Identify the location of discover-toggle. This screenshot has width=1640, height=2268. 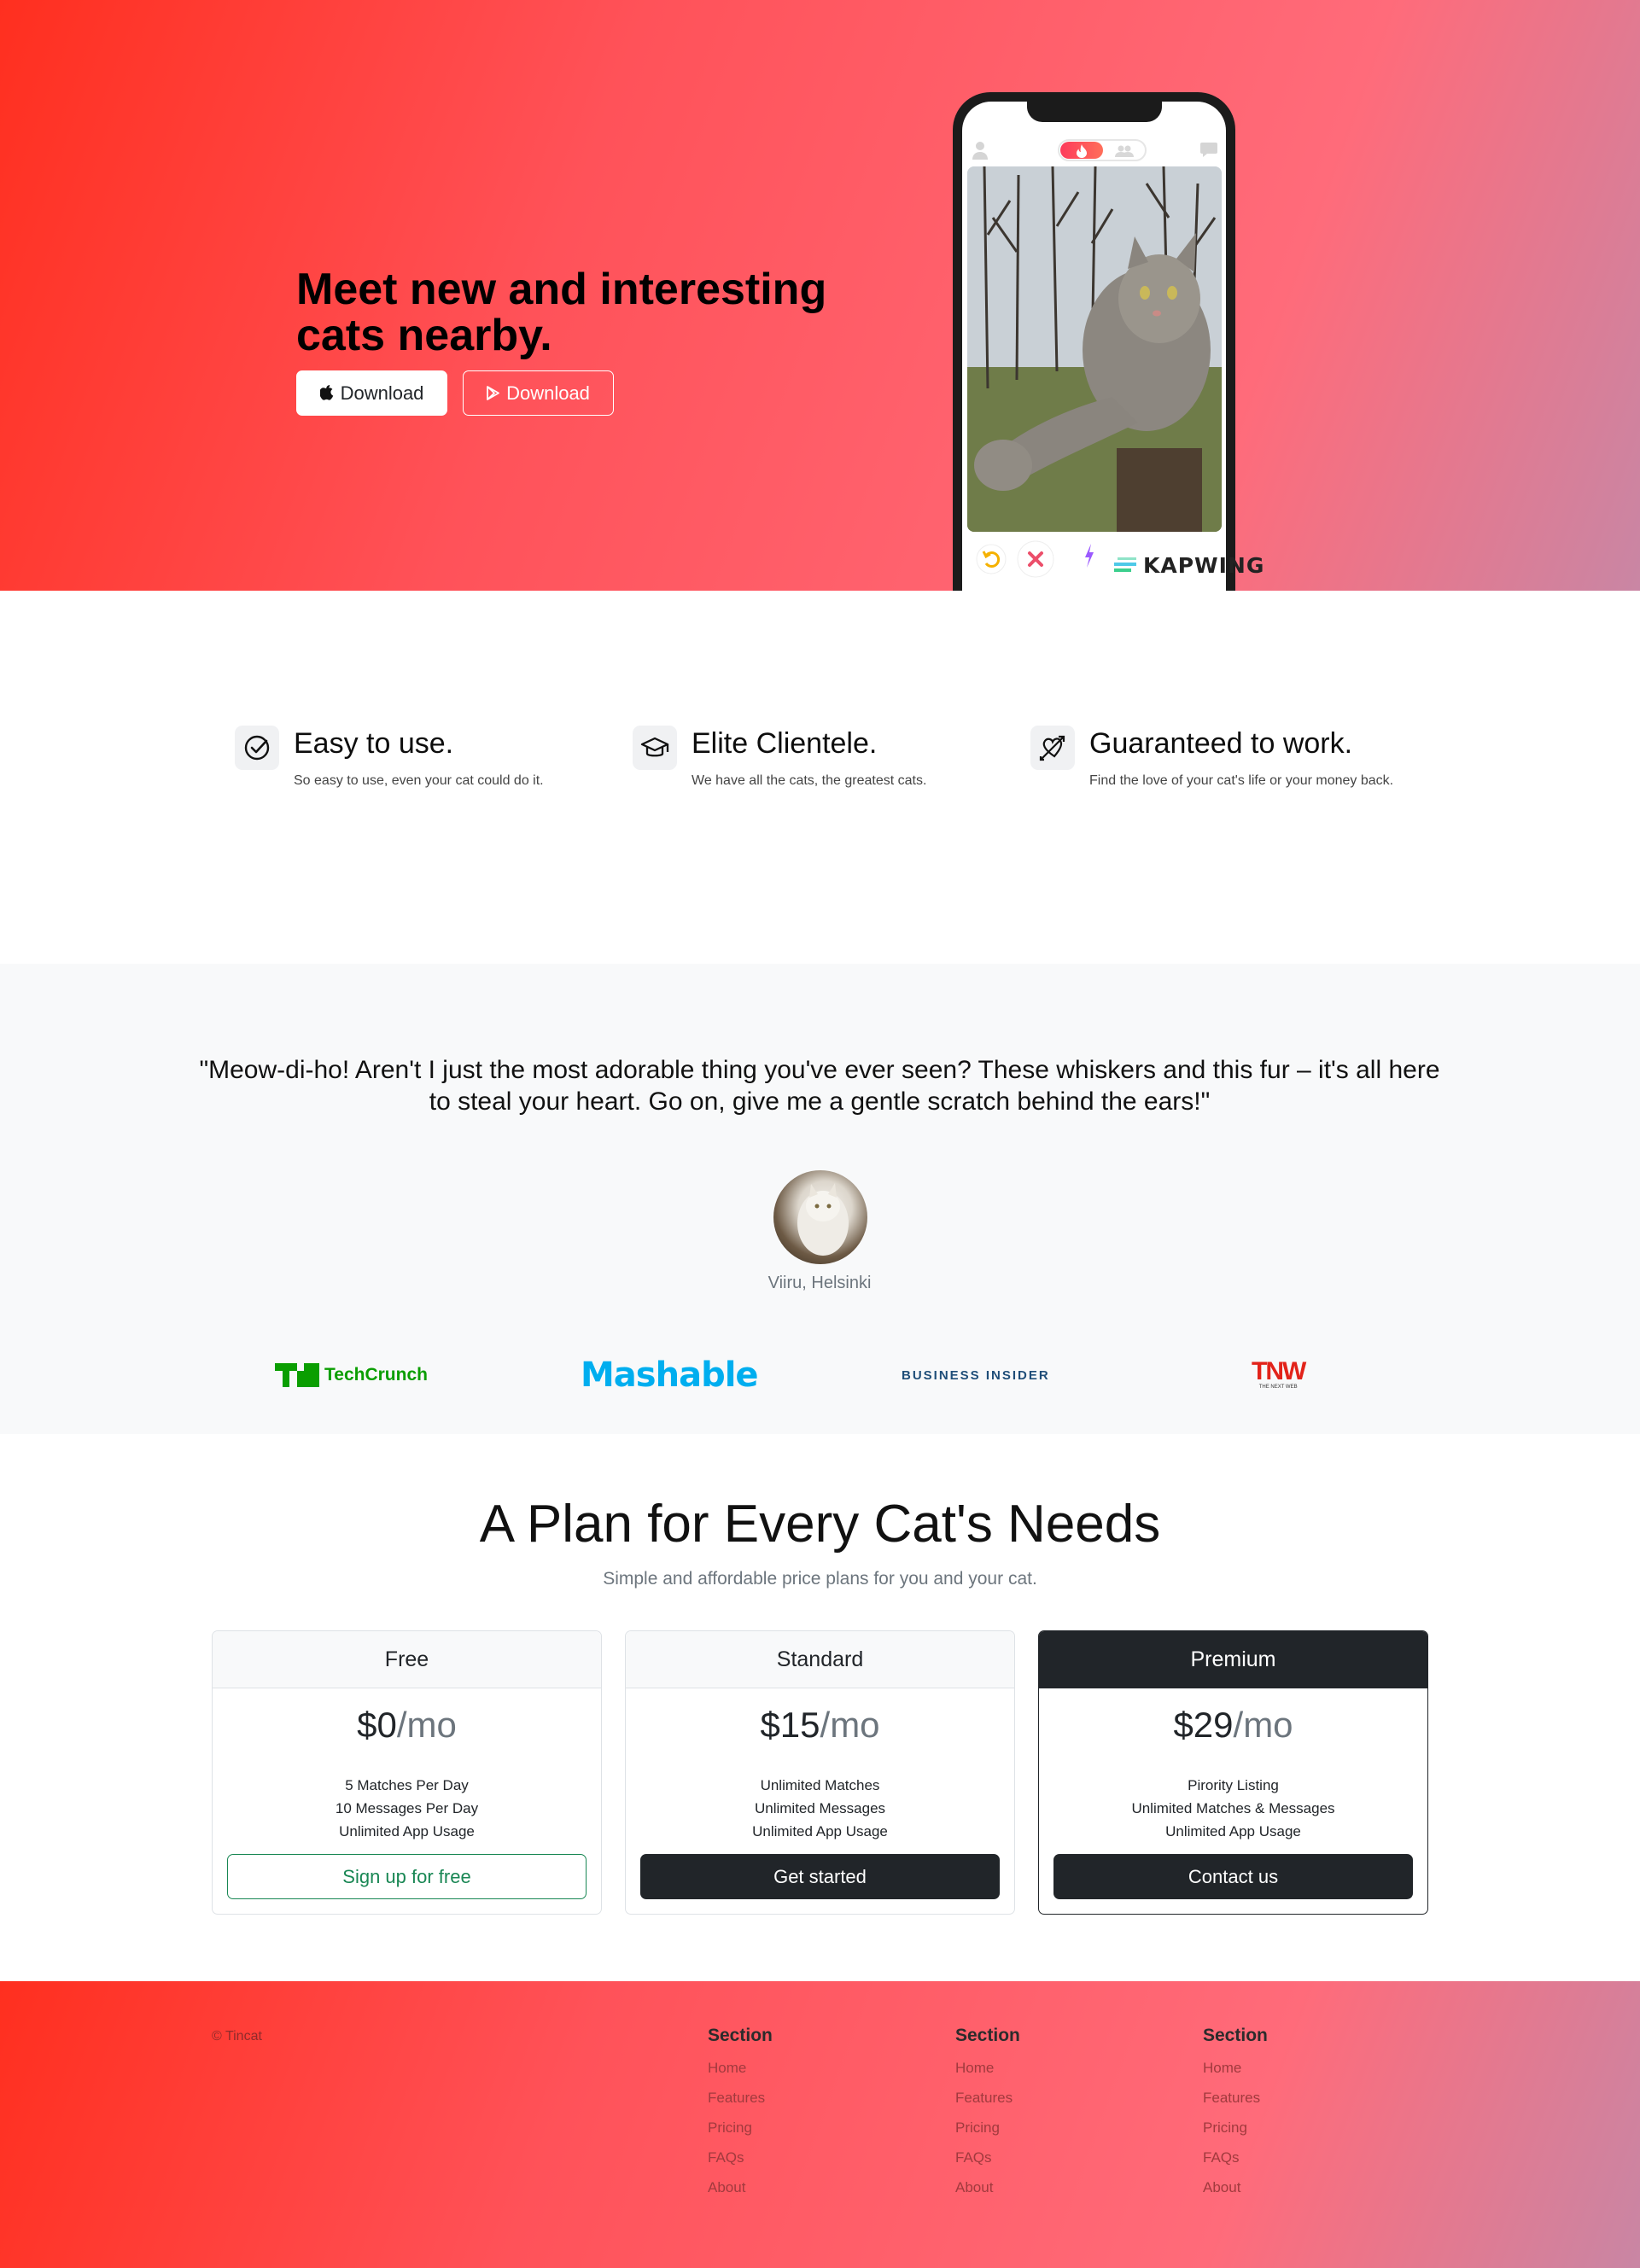
(1102, 150).